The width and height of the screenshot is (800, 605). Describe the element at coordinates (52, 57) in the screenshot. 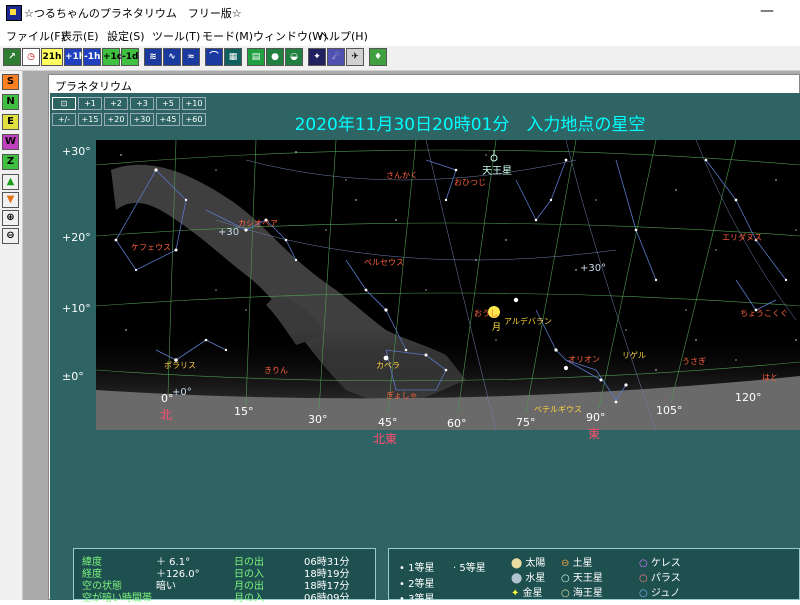

I see `time-21h-button: 21h` at that location.